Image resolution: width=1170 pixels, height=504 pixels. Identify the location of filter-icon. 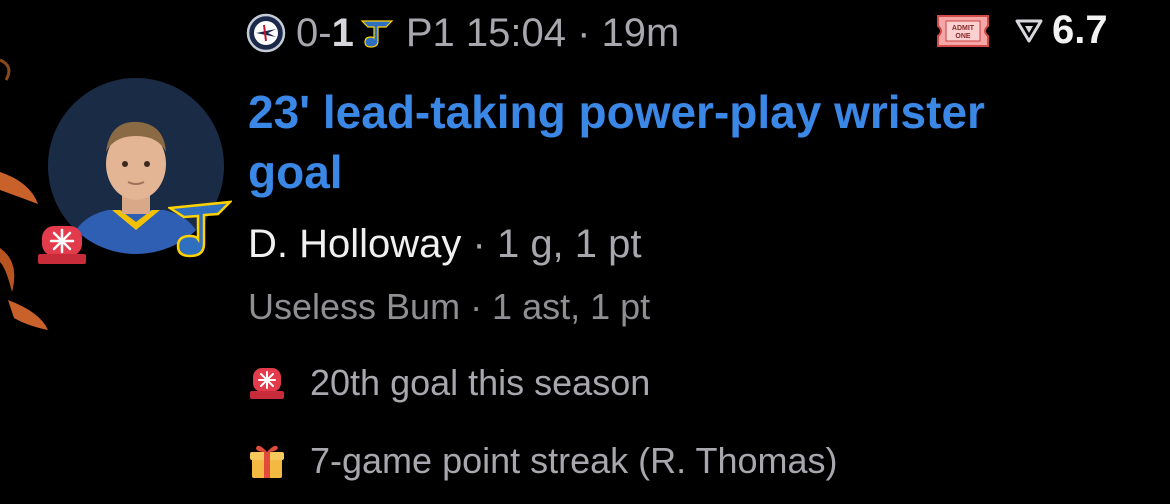
(1029, 31).